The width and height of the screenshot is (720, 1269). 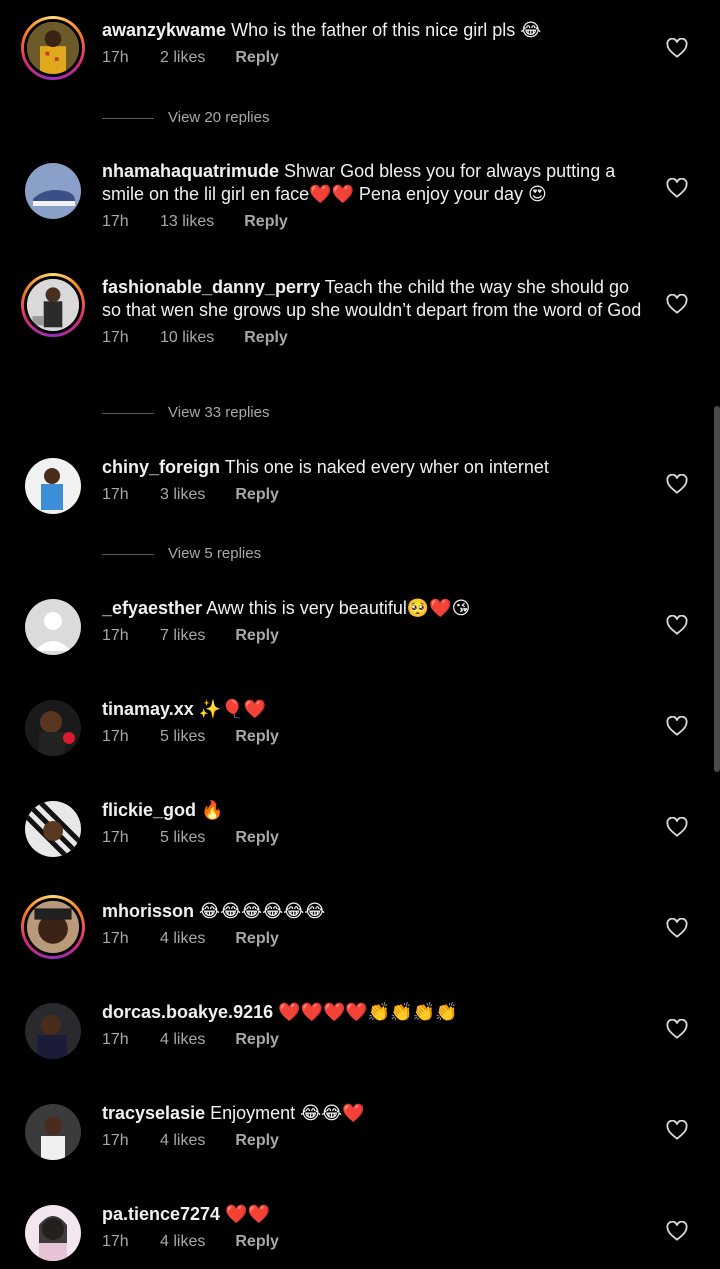 I want to click on comment-text: pa.tience7274 ❤️❤️, so click(x=186, y=1214).